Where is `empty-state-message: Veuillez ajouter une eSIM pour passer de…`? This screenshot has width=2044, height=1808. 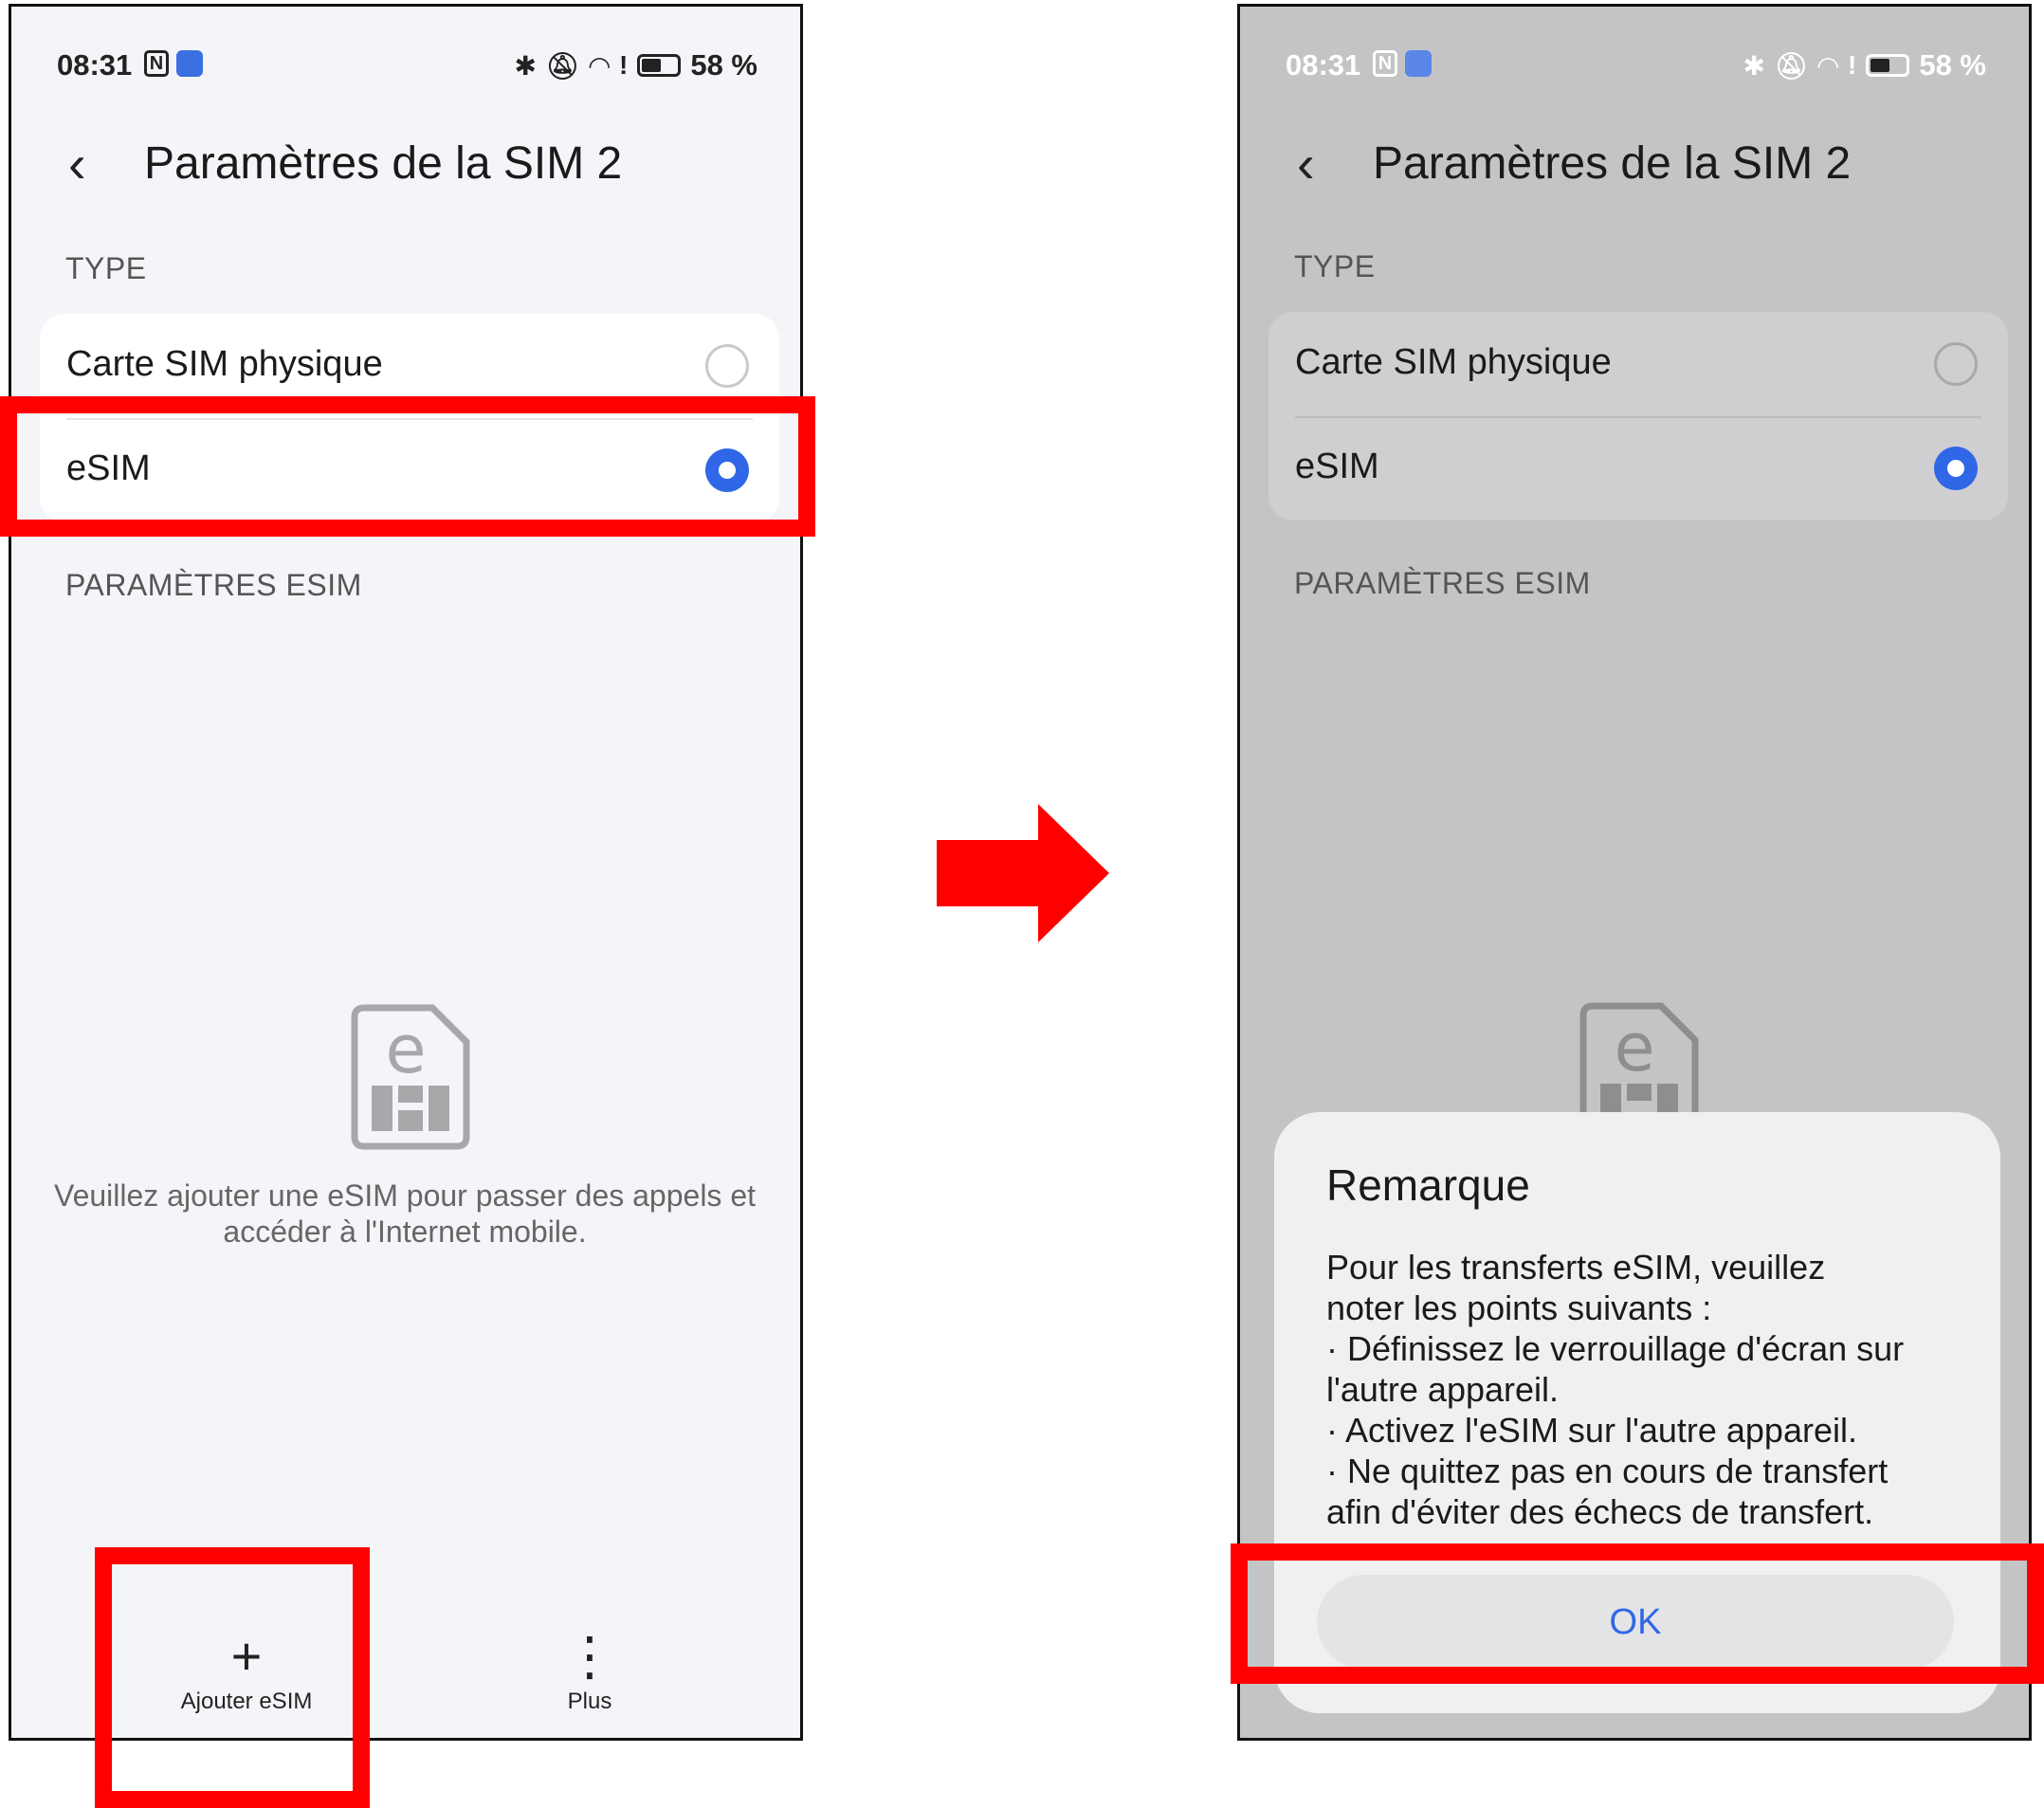 empty-state-message: Veuillez ajouter une eSIM pour passer de… is located at coordinates (404, 1214).